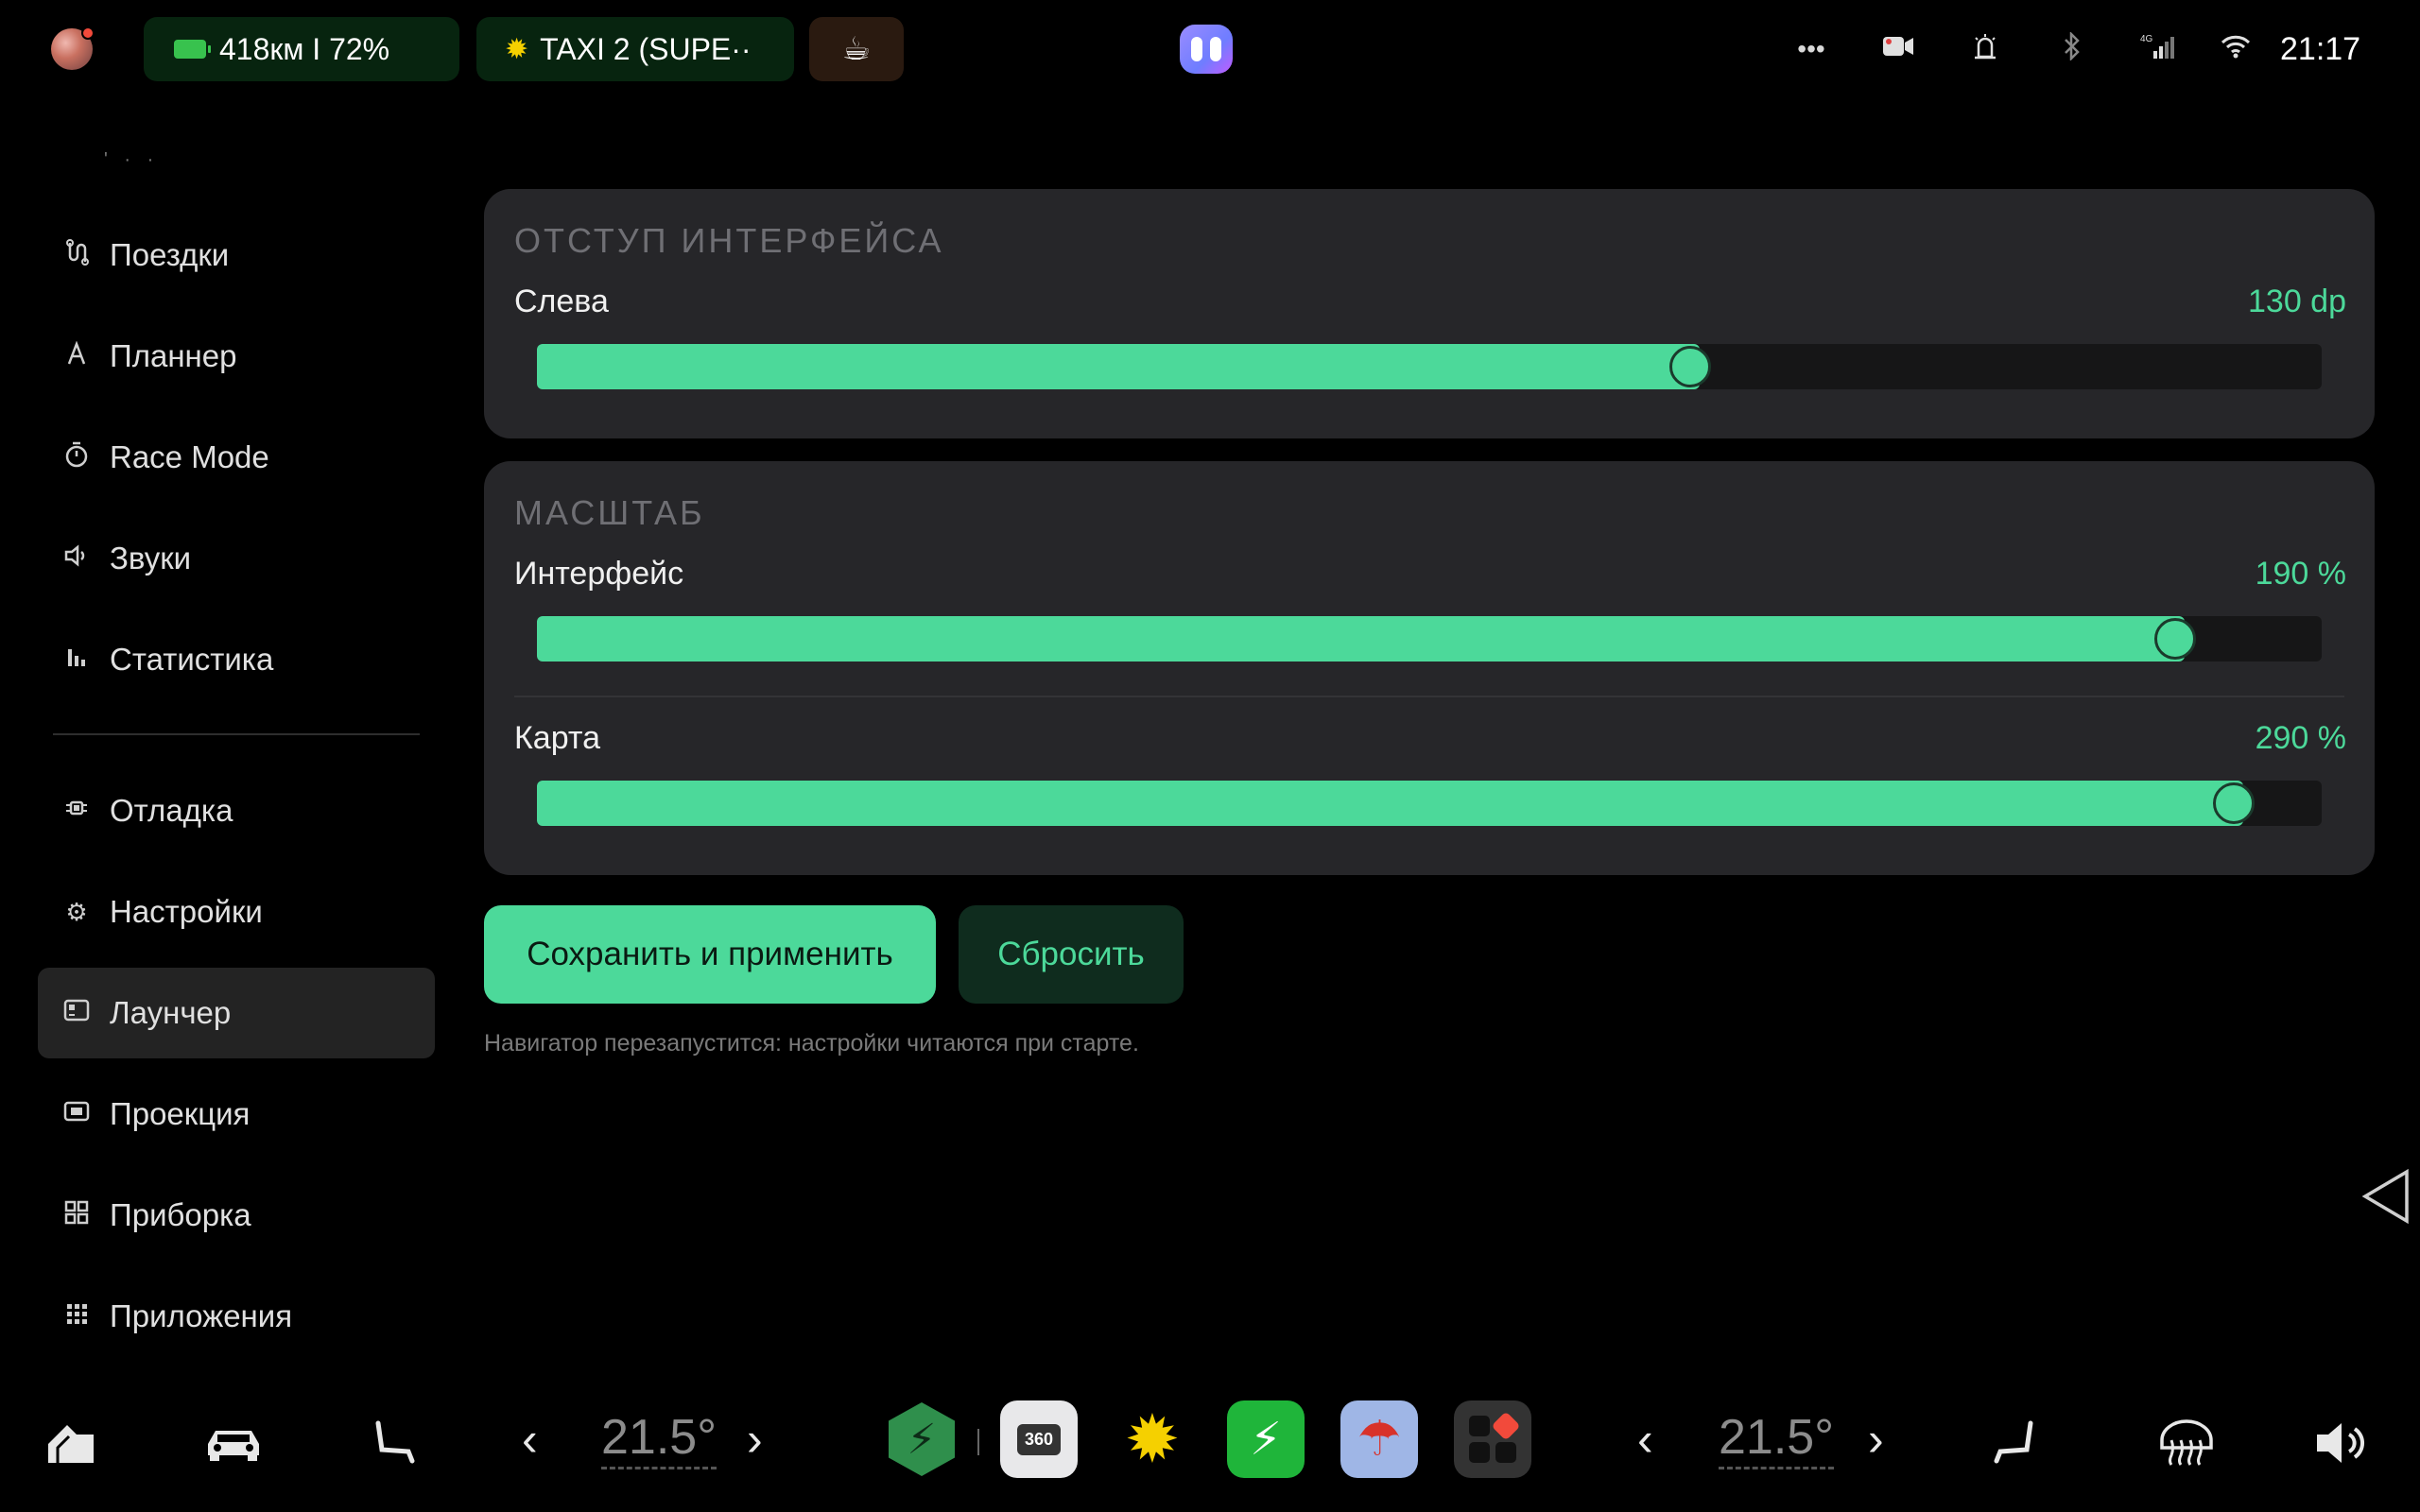 The image size is (2420, 1512). What do you see at coordinates (1430, 313) in the screenshot?
I see `inset-card: ОТСТУП ИНТЕРФЕЙСА Слева 130 dp` at bounding box center [1430, 313].